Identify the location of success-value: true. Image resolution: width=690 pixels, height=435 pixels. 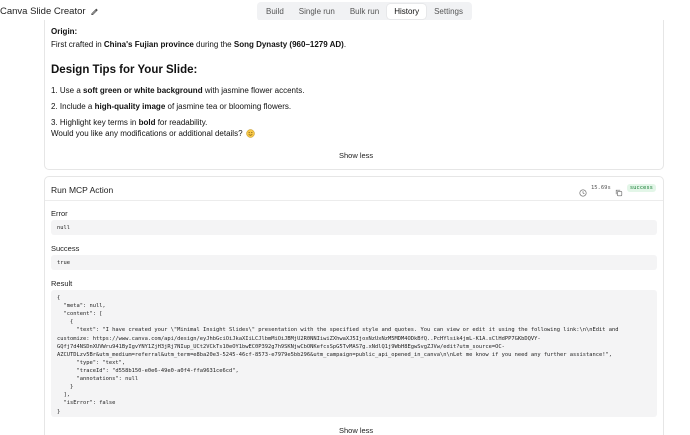
(354, 262).